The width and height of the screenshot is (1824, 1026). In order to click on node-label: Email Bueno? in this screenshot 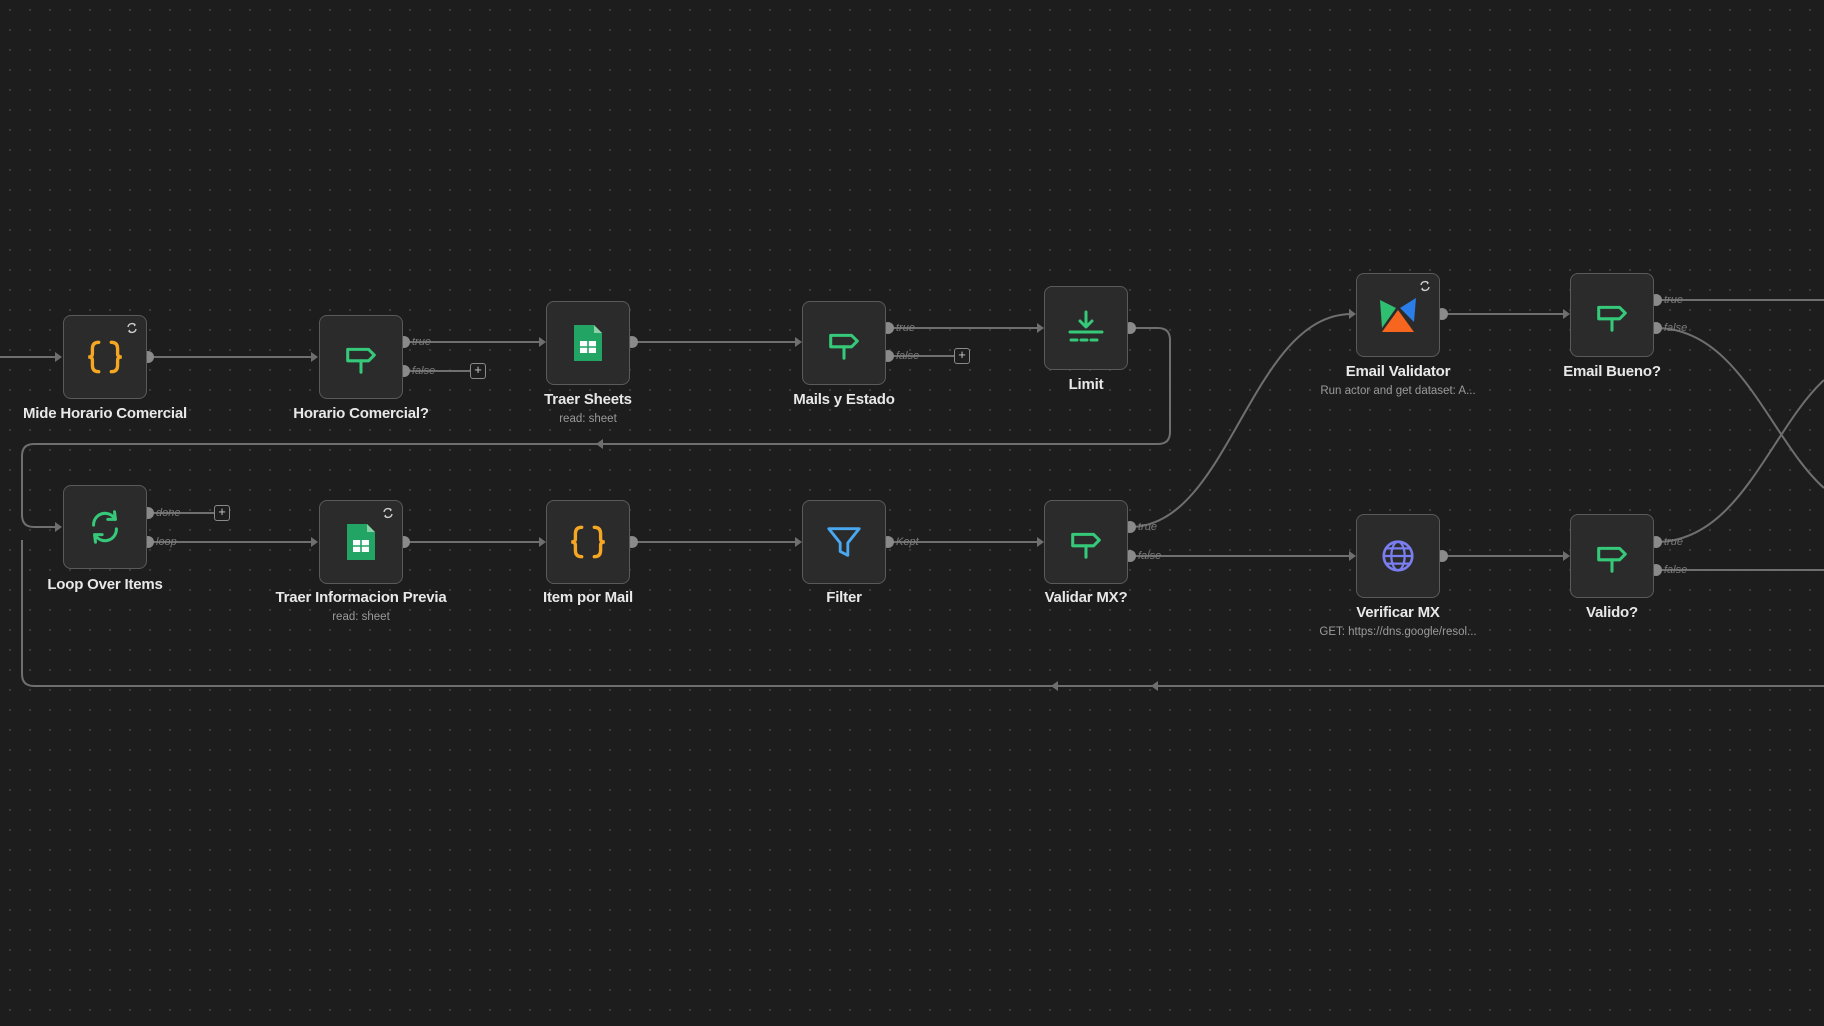, I will do `click(1612, 371)`.